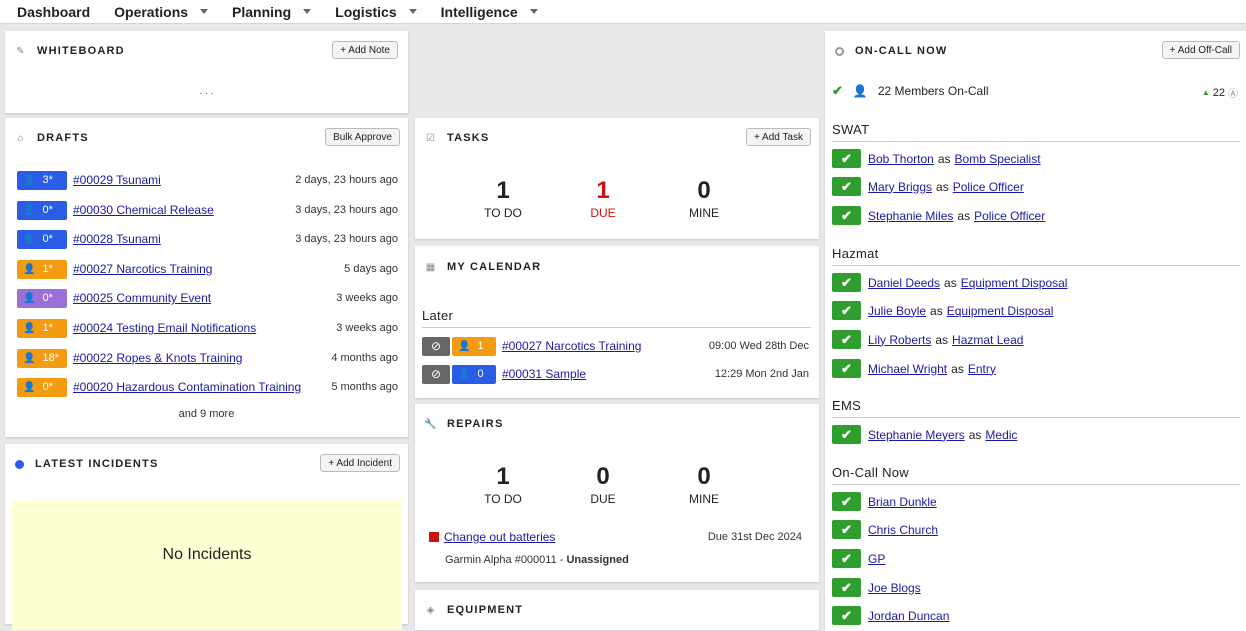 This screenshot has width=1246, height=631. Describe the element at coordinates (544, 374) in the screenshot. I see `calendar-link: #00031 Sample` at that location.